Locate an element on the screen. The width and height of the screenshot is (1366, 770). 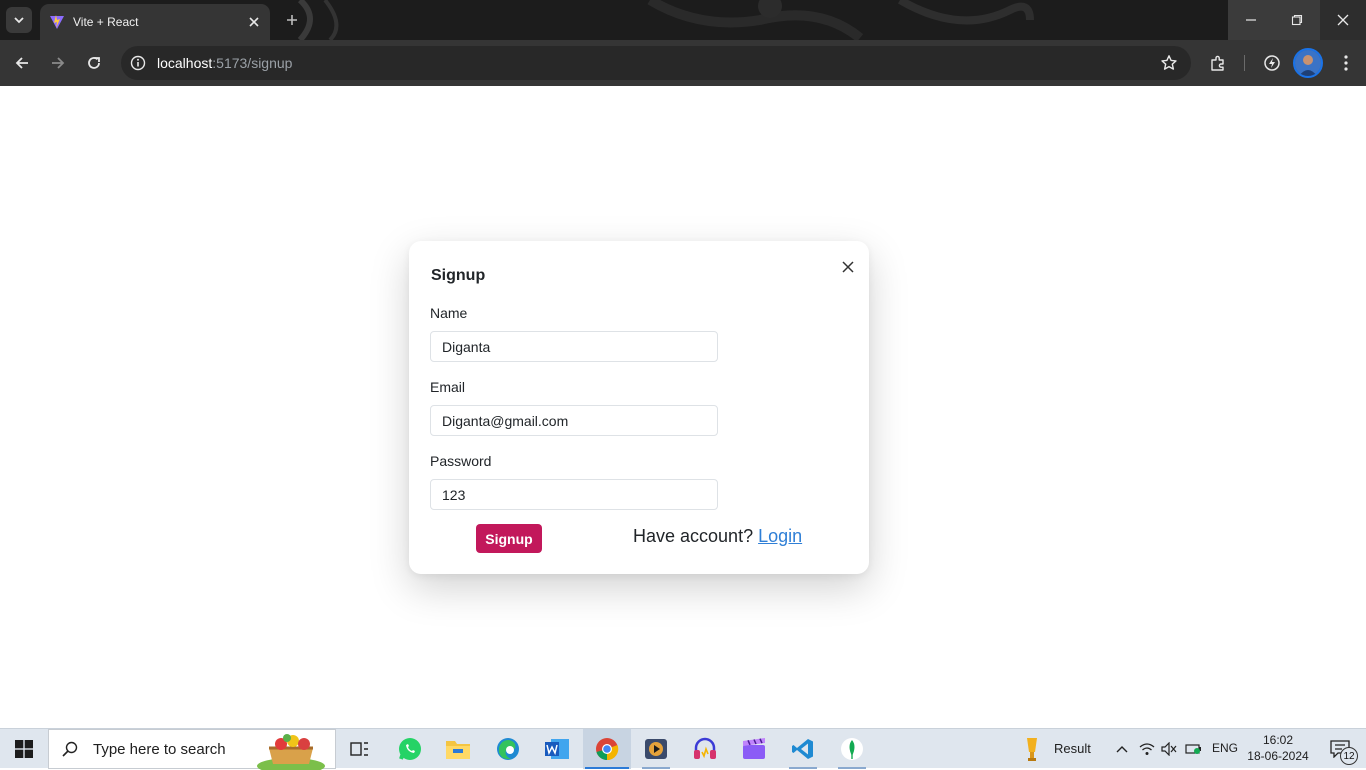
arrow-right-icon is located at coordinates (58, 63).